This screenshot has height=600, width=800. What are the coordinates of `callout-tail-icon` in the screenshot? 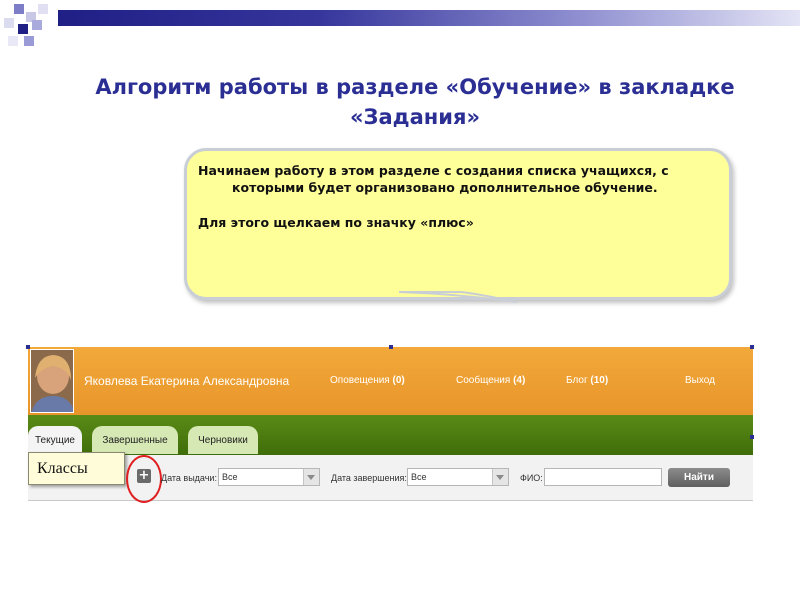 It's located at (458, 297).